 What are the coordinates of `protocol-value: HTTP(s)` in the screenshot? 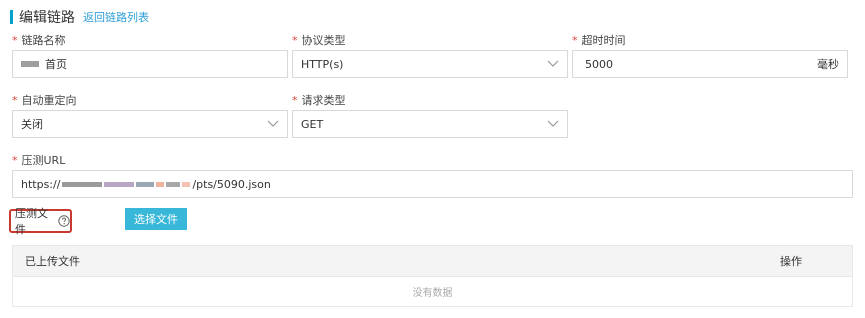 It's located at (322, 64).